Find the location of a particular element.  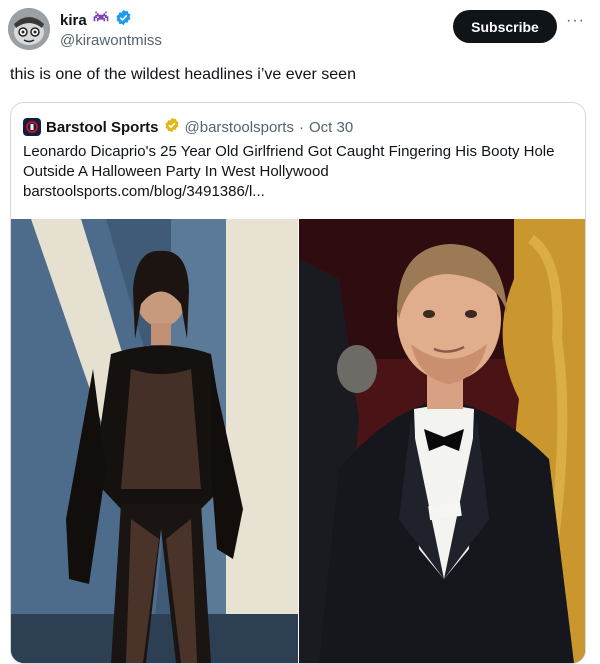

quoted-date: Oct 30 is located at coordinates (331, 127).